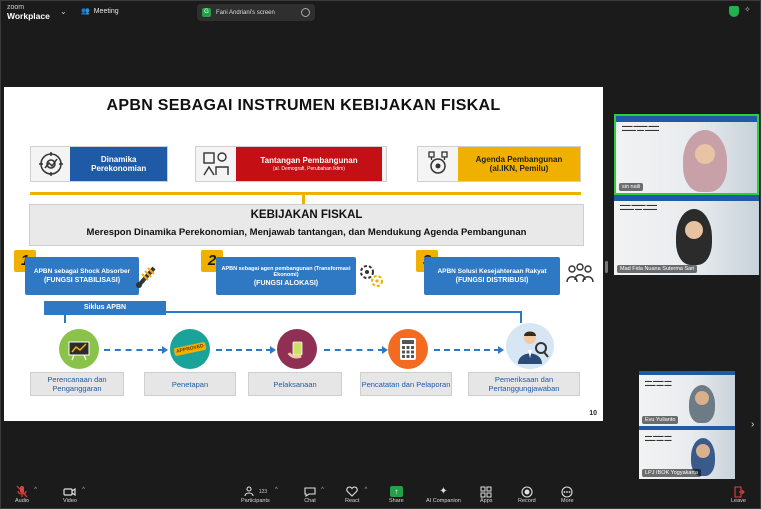 The height and width of the screenshot is (509, 761). I want to click on more-button: More, so click(567, 494).